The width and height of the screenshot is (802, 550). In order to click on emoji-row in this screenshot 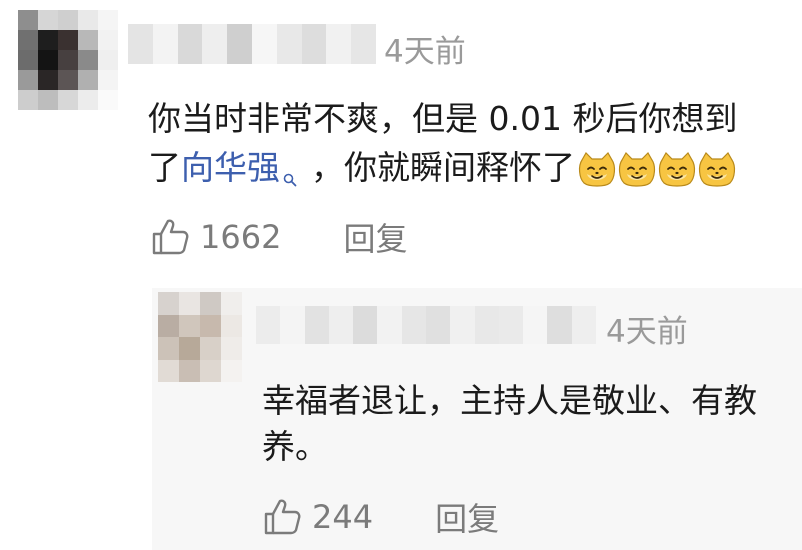, I will do `click(657, 169)`.